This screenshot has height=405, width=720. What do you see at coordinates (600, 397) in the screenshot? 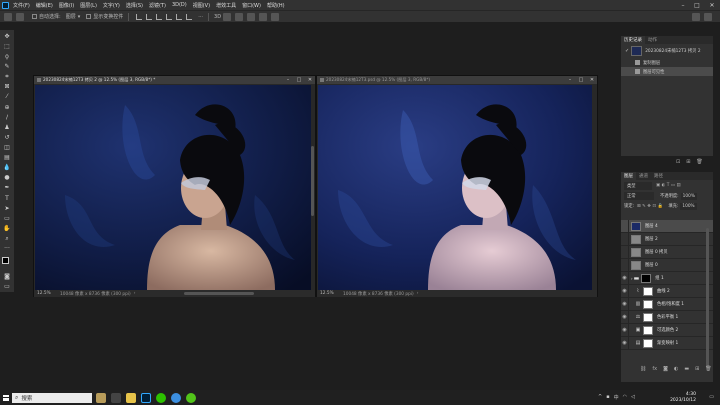
I see `chevron-up-icon: ^` at bounding box center [600, 397].